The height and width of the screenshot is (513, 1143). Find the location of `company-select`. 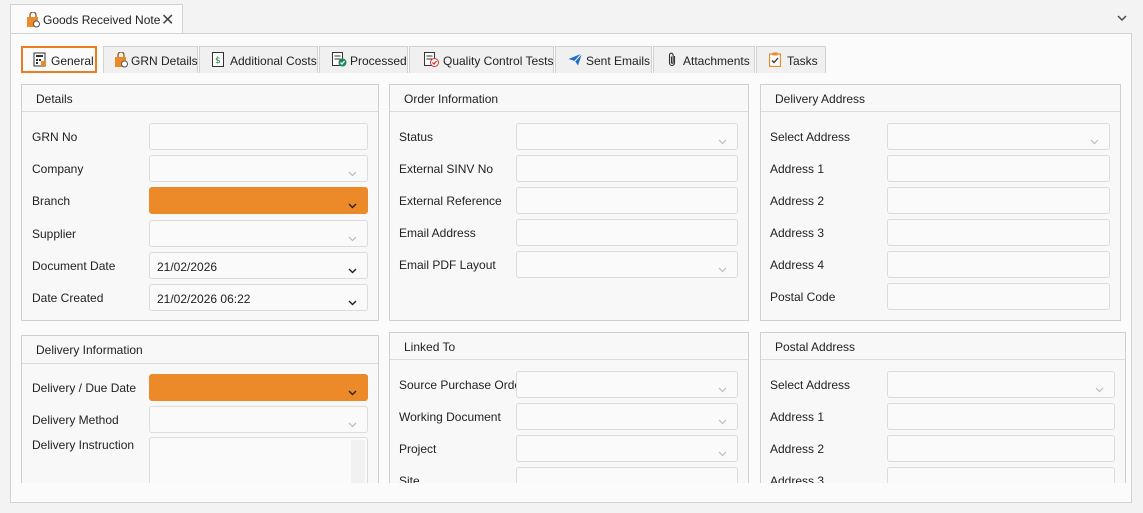

company-select is located at coordinates (258, 168).